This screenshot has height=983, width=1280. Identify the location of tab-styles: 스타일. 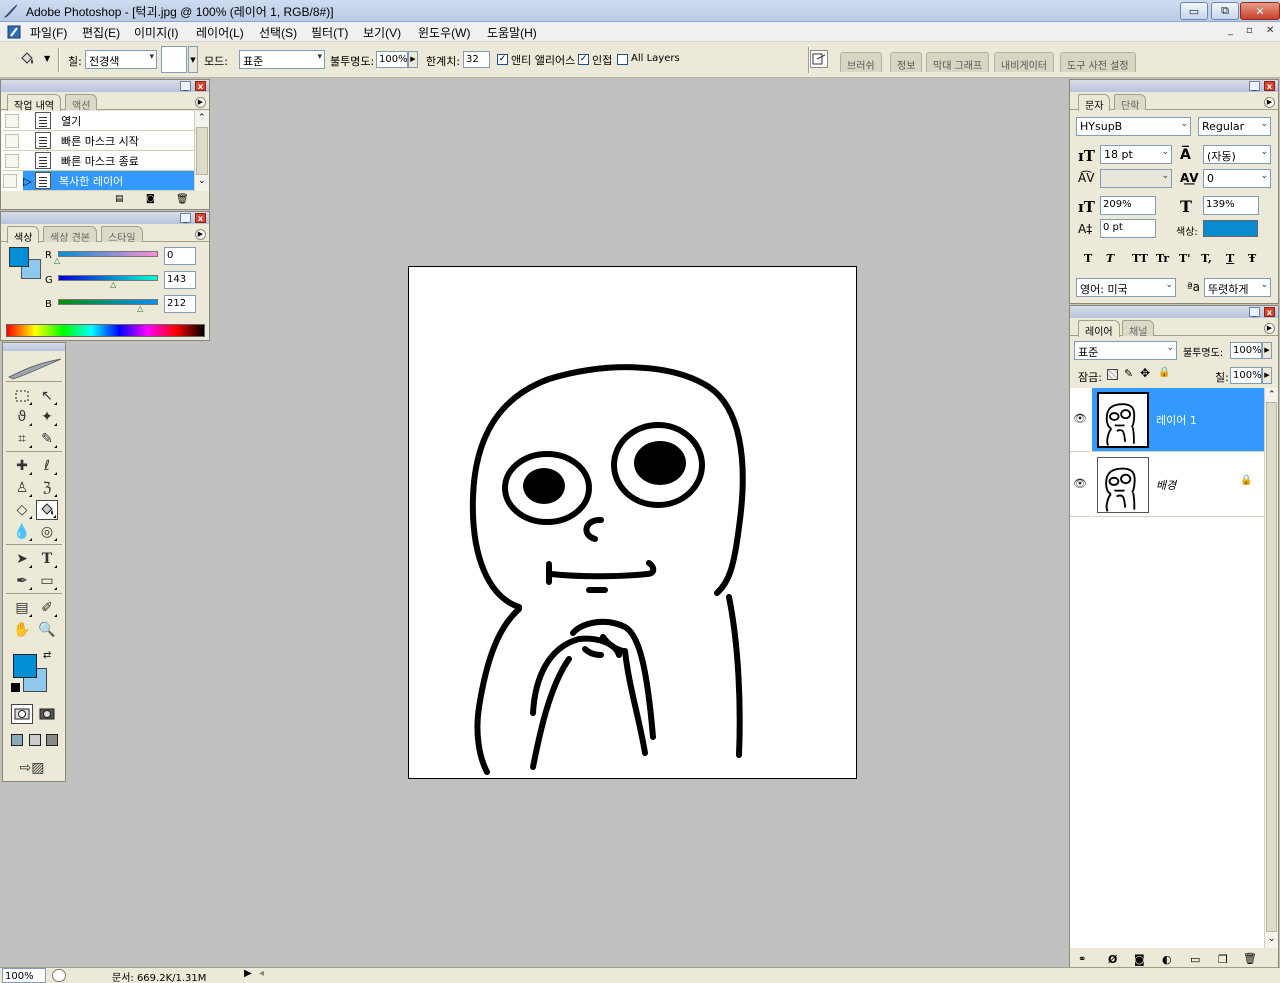
(122, 235).